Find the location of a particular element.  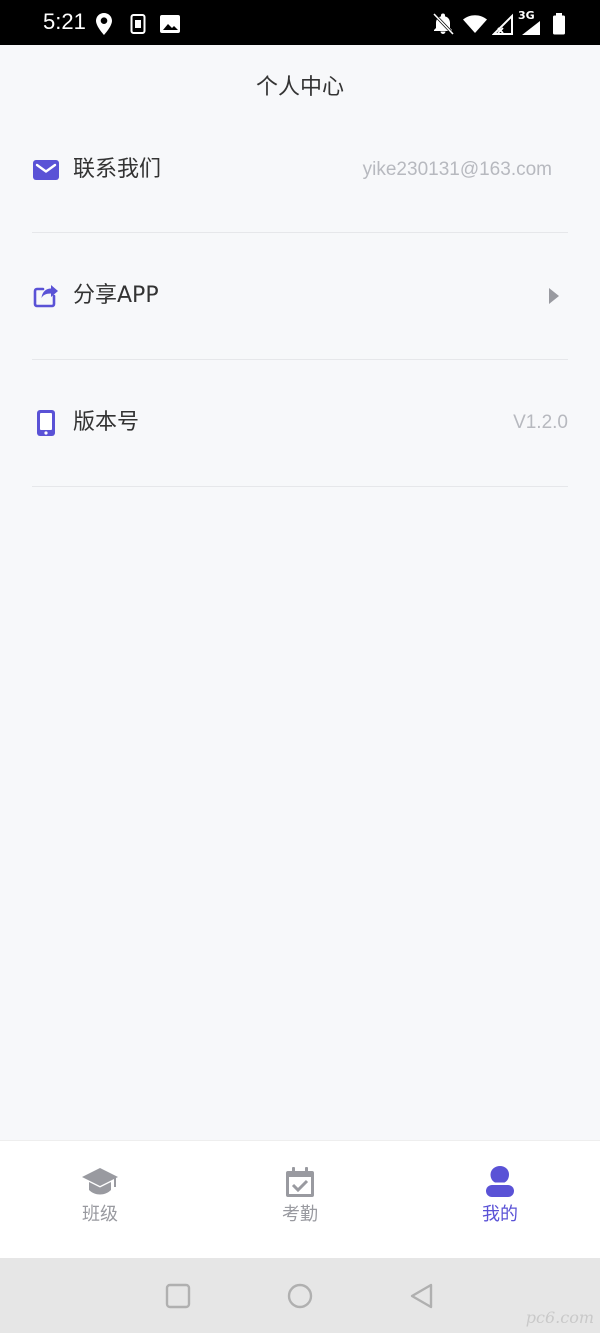

home-icon is located at coordinates (300, 1296).